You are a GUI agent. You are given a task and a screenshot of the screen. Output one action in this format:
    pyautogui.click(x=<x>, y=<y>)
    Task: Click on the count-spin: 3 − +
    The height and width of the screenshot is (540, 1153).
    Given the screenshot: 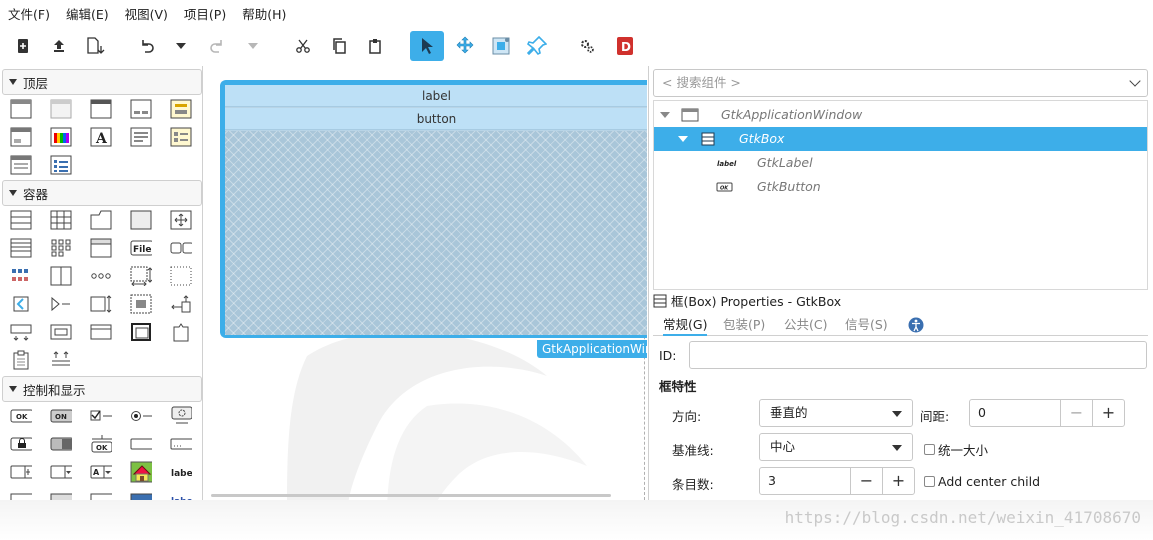 What is the action you would take?
    pyautogui.click(x=837, y=481)
    